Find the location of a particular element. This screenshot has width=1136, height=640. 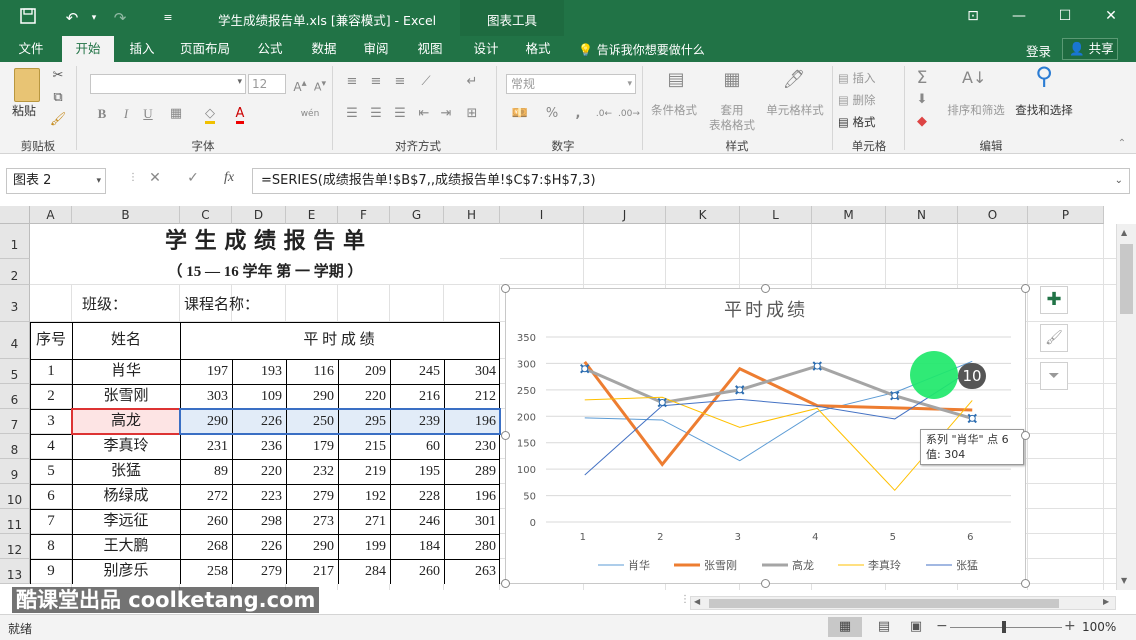

row-header: 13 is located at coordinates (15, 571).